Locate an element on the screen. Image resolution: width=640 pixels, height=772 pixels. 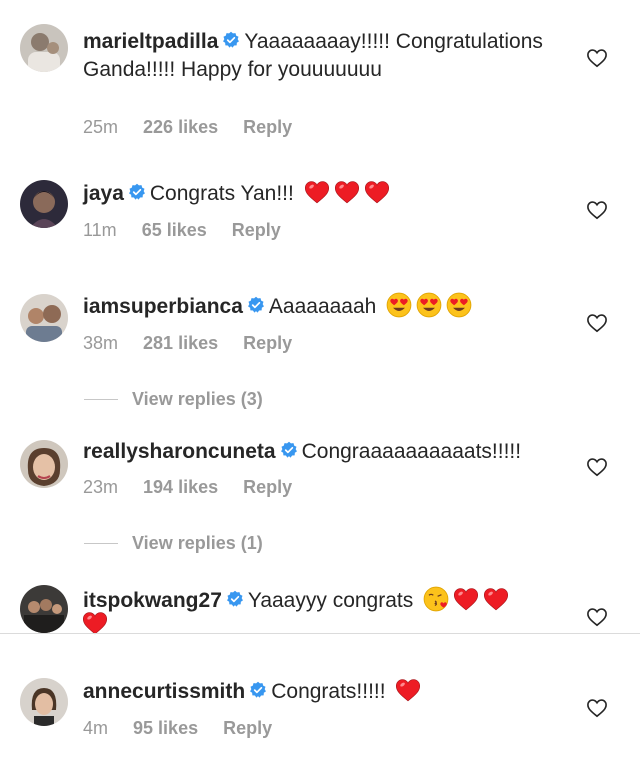
timestamp: 23m is located at coordinates (101, 487).